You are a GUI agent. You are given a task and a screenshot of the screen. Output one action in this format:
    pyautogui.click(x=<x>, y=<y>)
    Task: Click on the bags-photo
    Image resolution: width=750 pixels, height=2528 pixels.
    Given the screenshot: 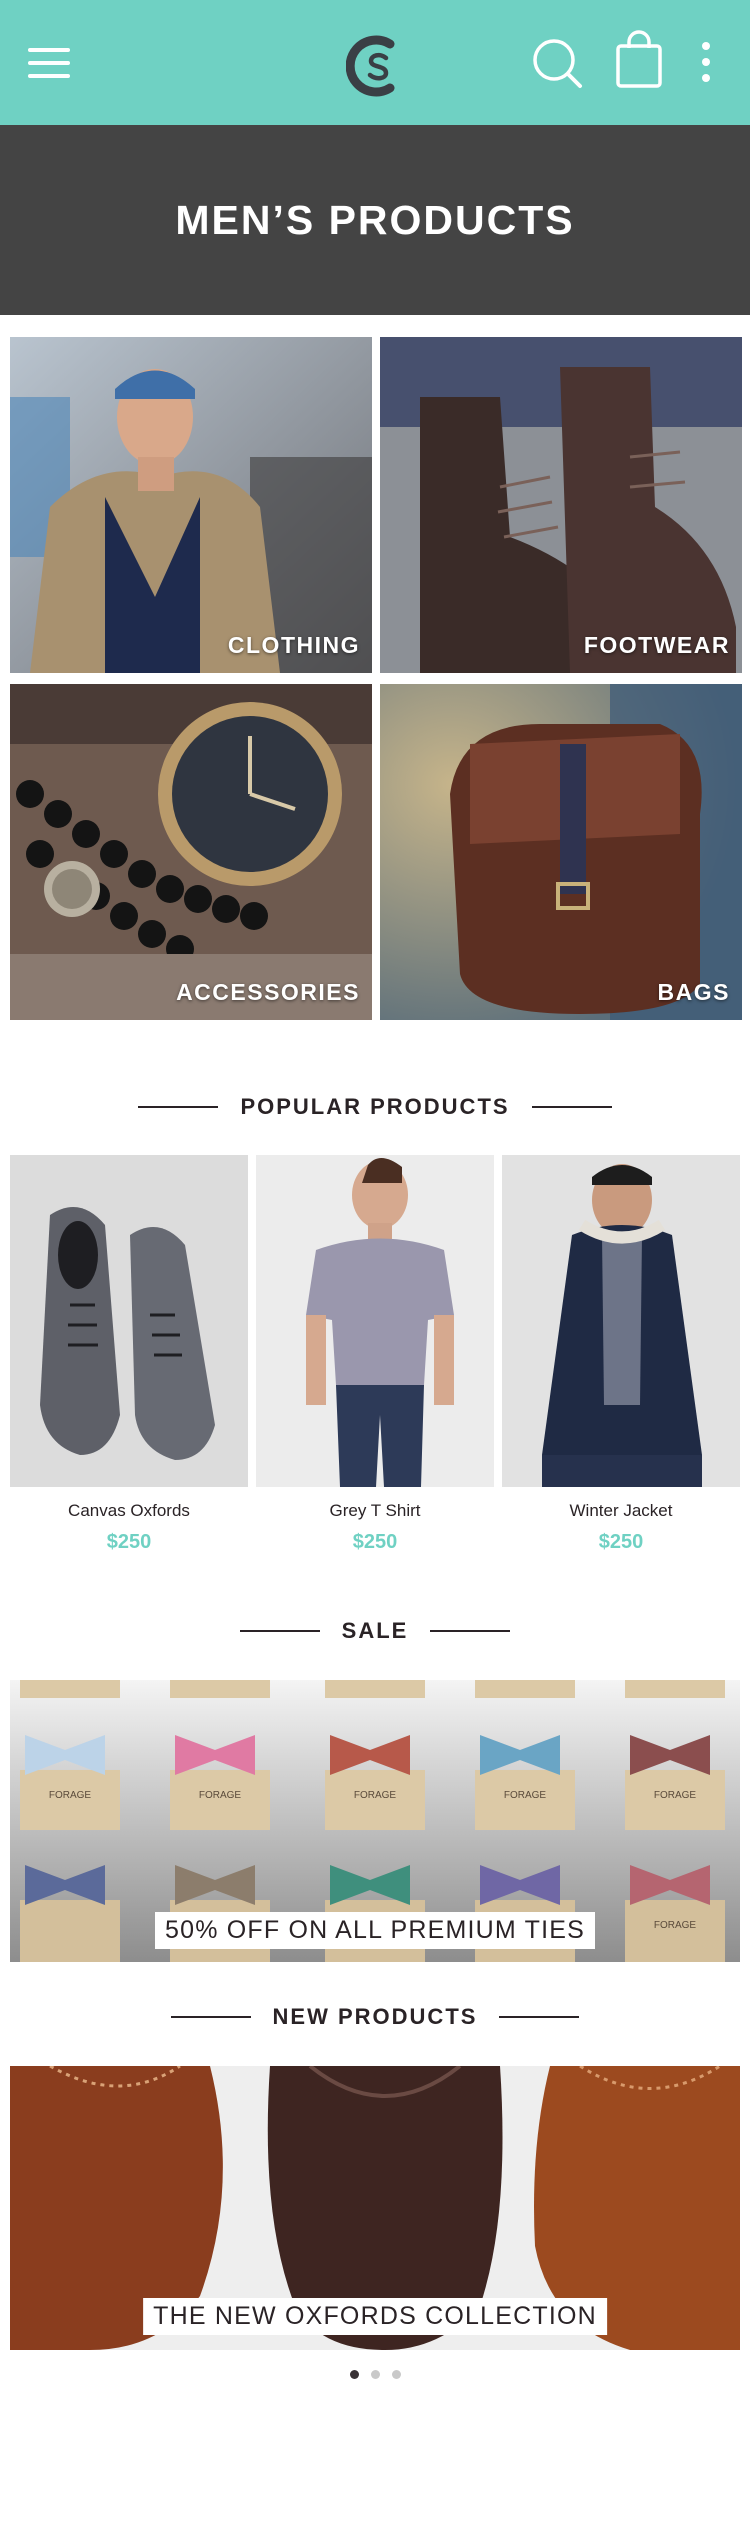 What is the action you would take?
    pyautogui.click(x=561, y=852)
    